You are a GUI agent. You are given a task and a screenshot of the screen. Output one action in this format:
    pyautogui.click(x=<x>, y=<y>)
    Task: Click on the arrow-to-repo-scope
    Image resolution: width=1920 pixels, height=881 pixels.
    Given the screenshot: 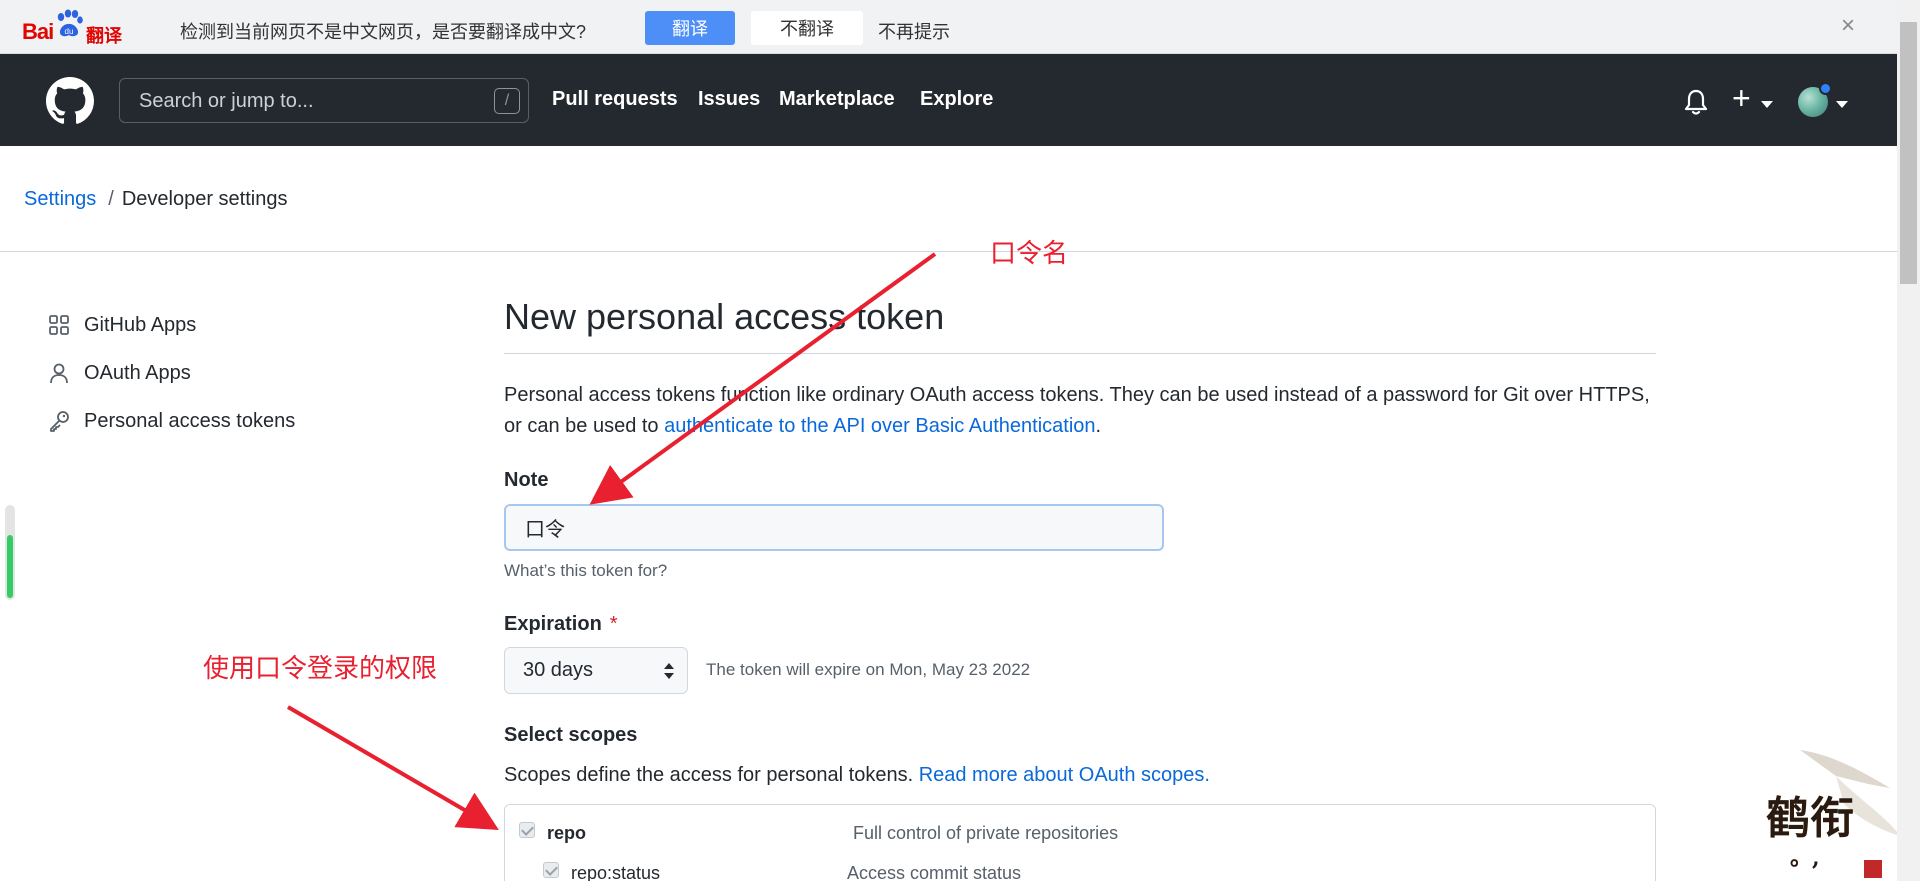 What is the action you would take?
    pyautogui.click(x=392, y=768)
    